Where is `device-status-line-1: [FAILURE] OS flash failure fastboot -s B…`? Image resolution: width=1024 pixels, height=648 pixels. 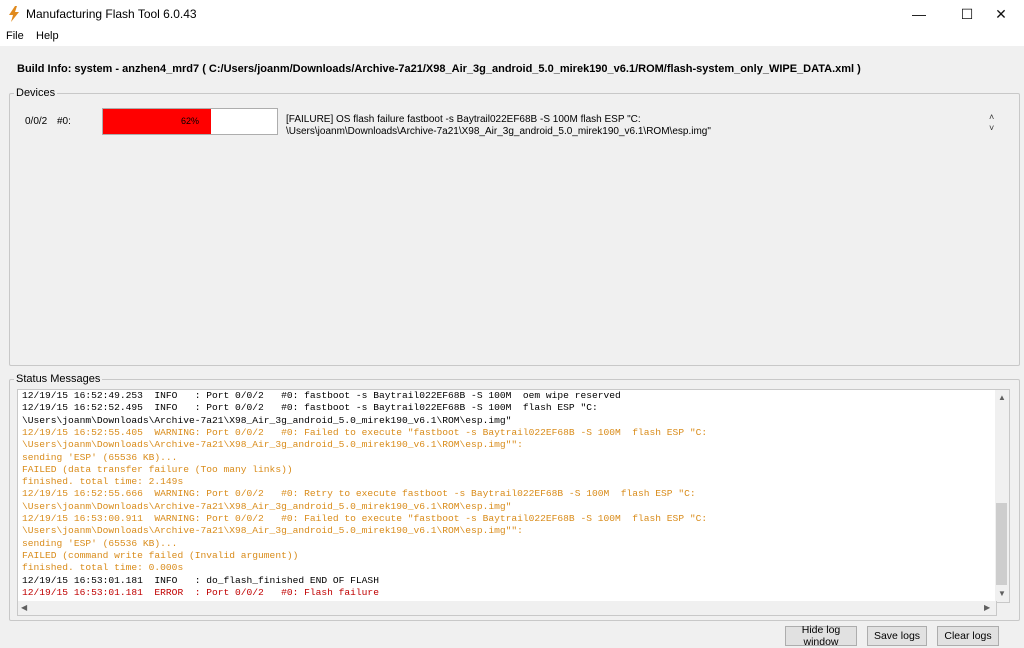
device-status-line-1: [FAILURE] OS flash failure fastboot -s B… is located at coordinates (463, 119).